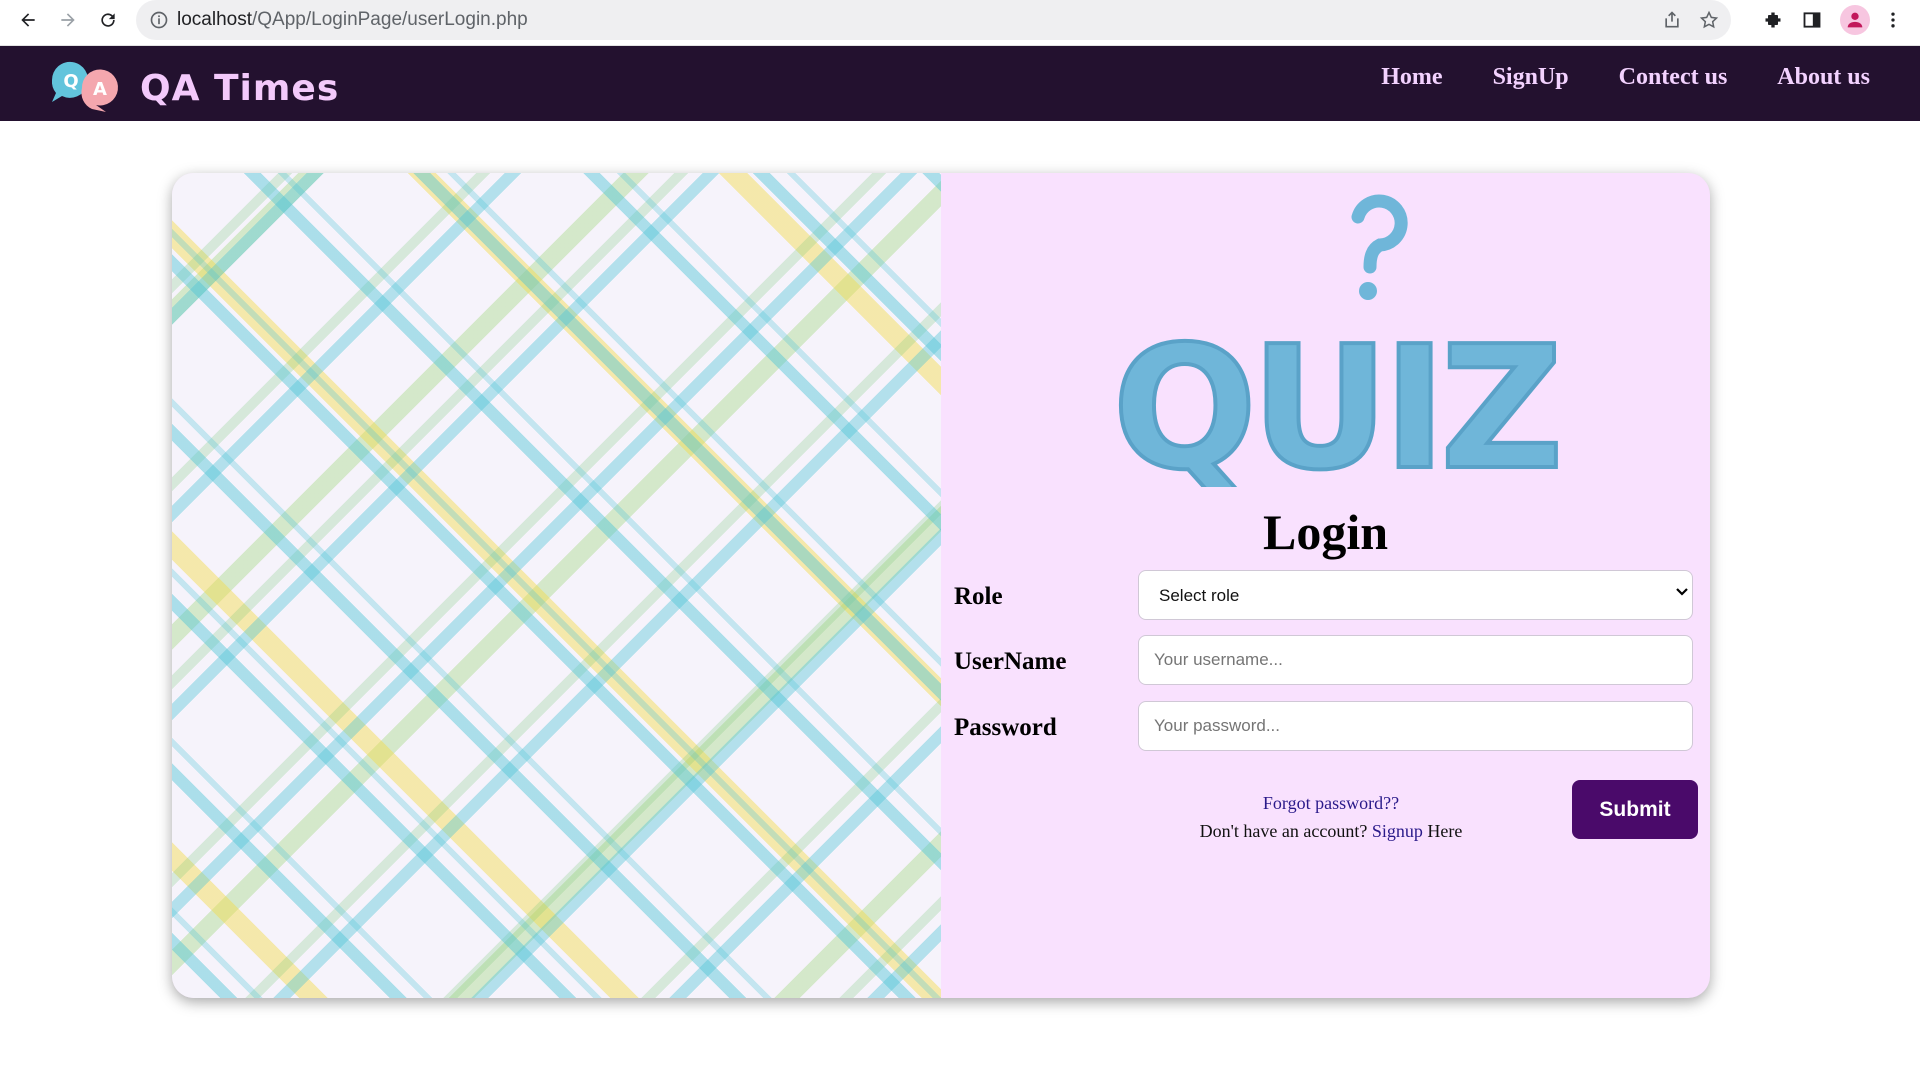 The width and height of the screenshot is (1920, 1086). I want to click on password-input, so click(1415, 726).